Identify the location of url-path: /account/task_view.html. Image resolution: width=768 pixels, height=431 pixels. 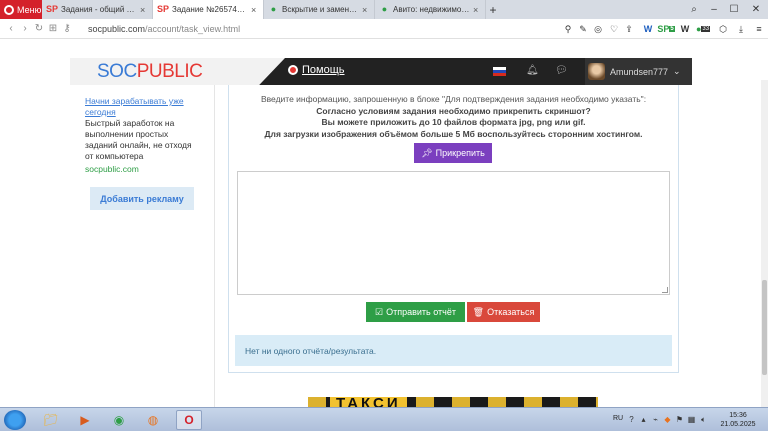
(193, 28).